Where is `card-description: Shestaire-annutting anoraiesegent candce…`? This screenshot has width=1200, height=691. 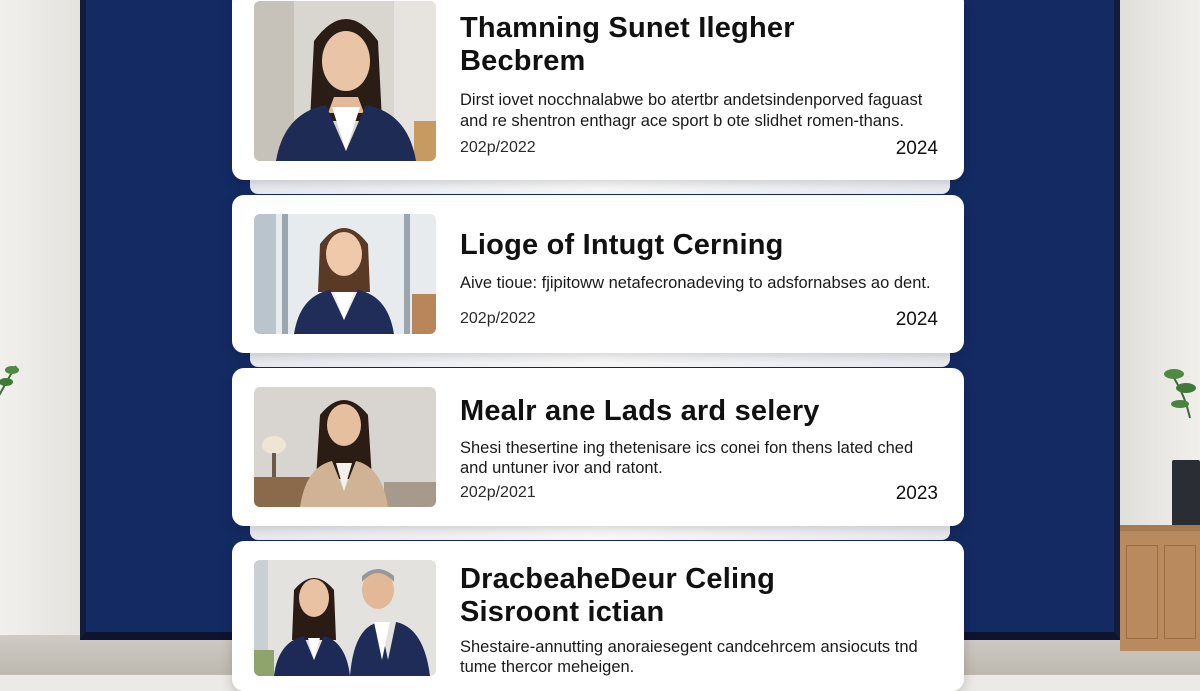
card-description: Shestaire-annutting anoraiesegent candce… is located at coordinates (689, 647).